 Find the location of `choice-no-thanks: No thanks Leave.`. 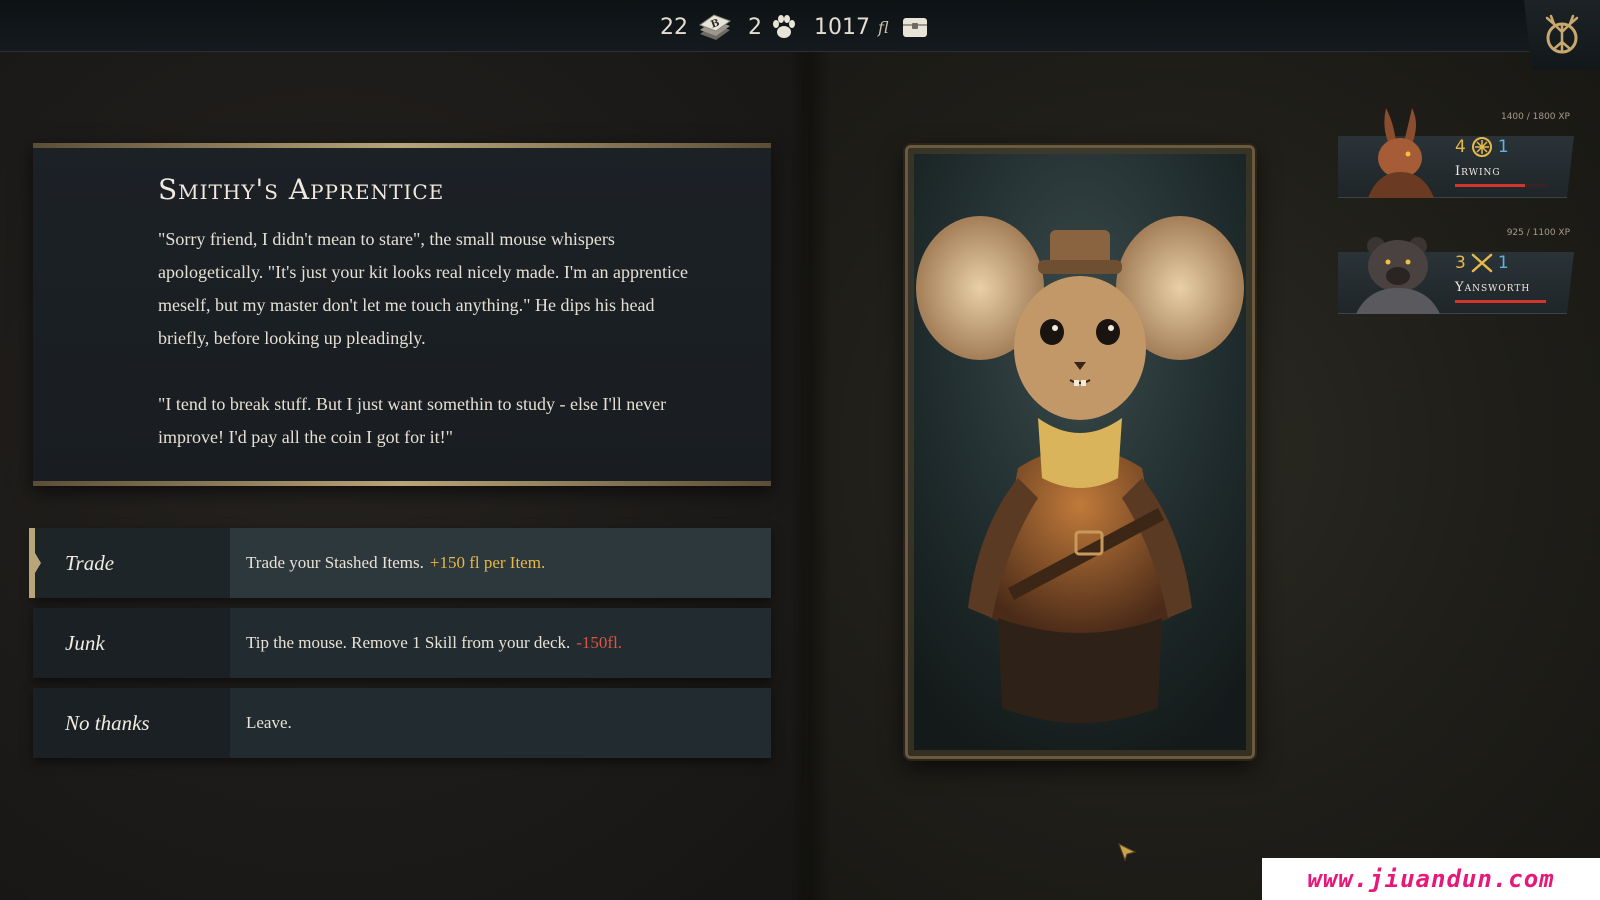

choice-no-thanks: No thanks Leave. is located at coordinates (402, 723).